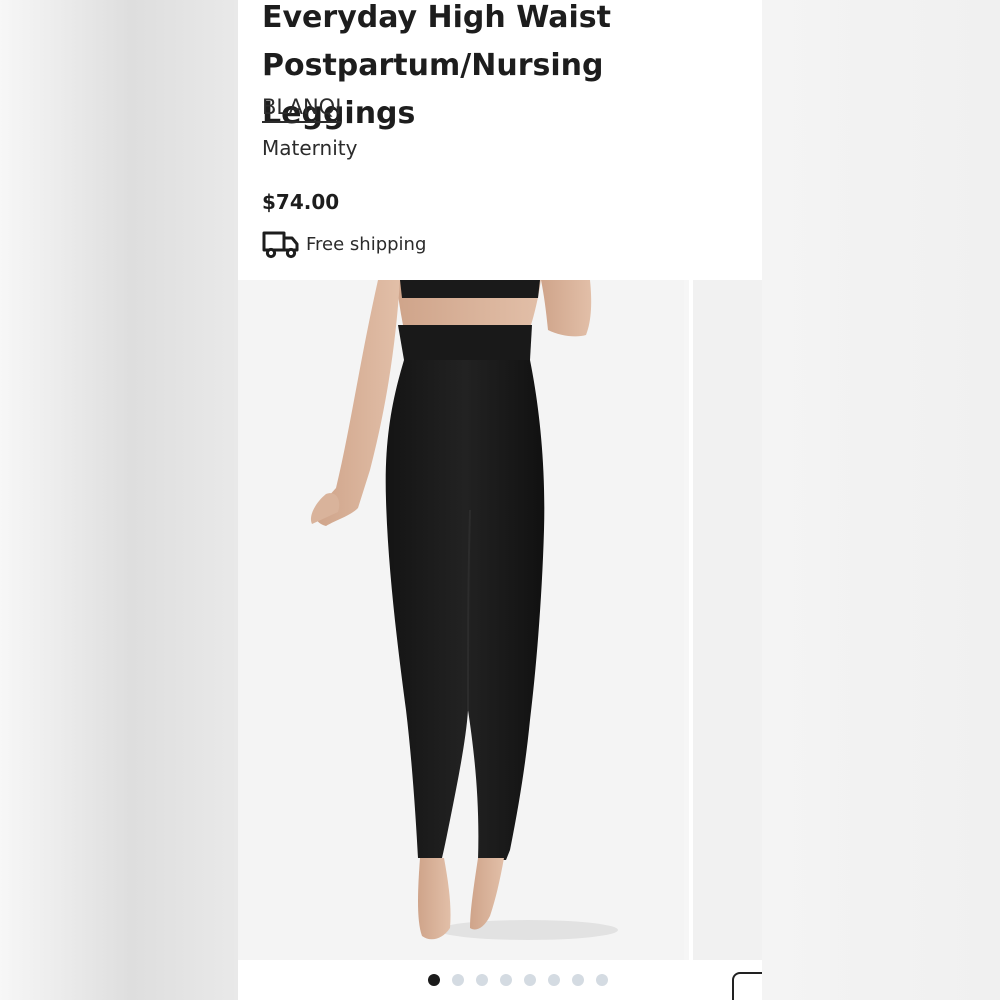 The width and height of the screenshot is (1000, 1000). Describe the element at coordinates (725, 620) in the screenshot. I see `next-product-photo` at that location.